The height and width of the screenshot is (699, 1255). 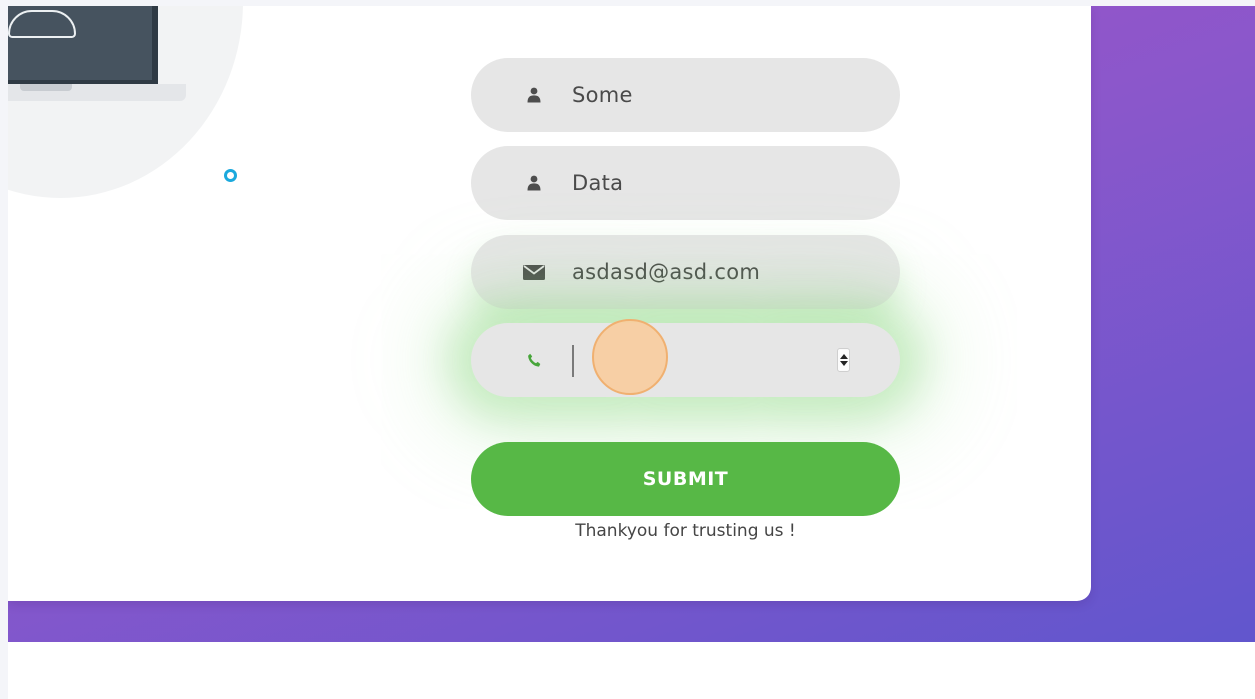 What do you see at coordinates (843, 360) in the screenshot?
I see `number-spinner` at bounding box center [843, 360].